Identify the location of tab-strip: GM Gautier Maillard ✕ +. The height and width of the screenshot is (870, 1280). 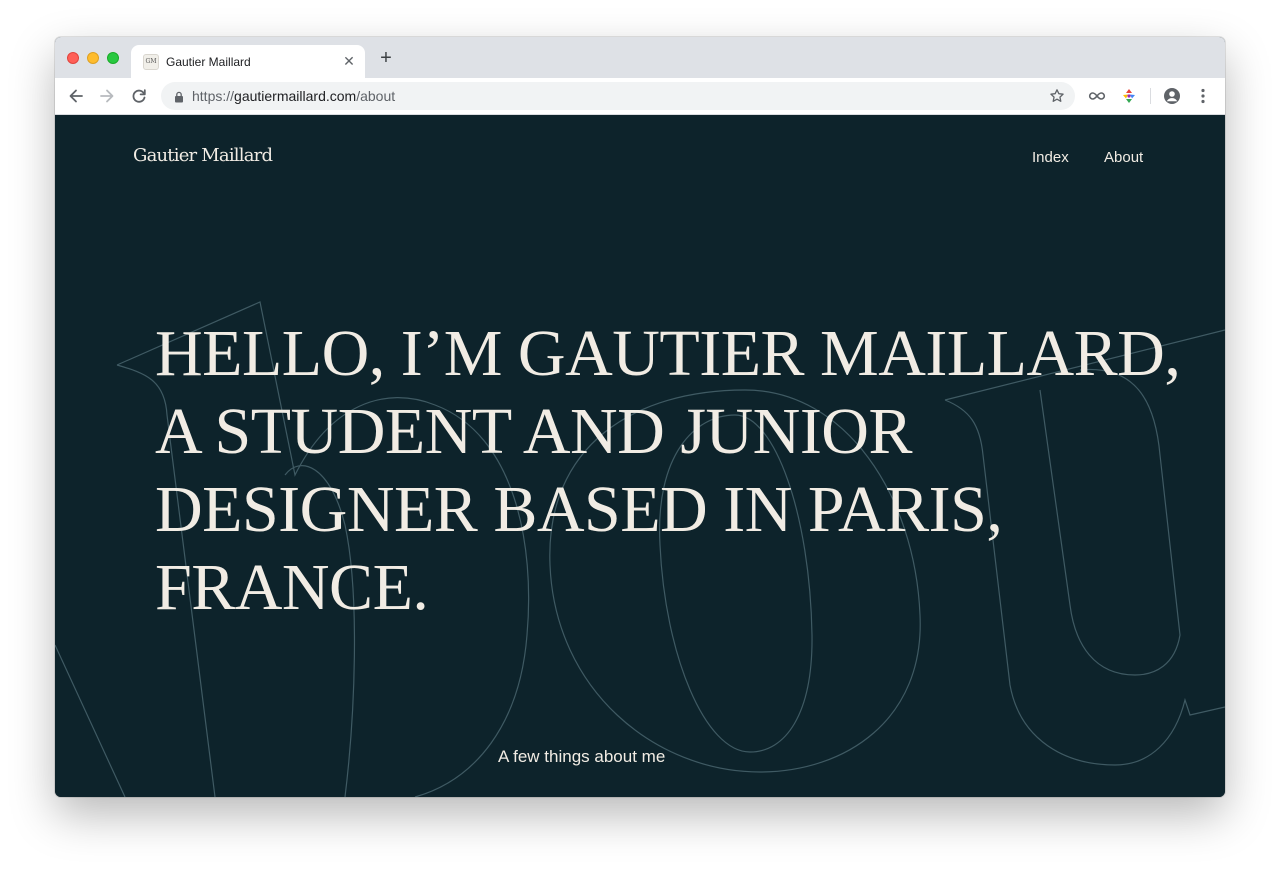
(640, 57).